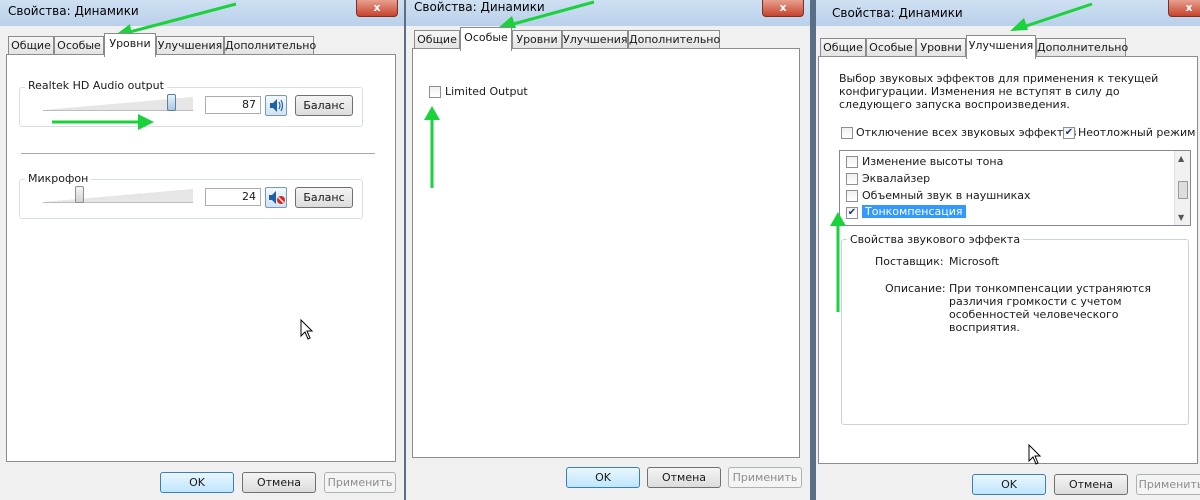  Describe the element at coordinates (198, 153) in the screenshot. I see `separator` at that location.